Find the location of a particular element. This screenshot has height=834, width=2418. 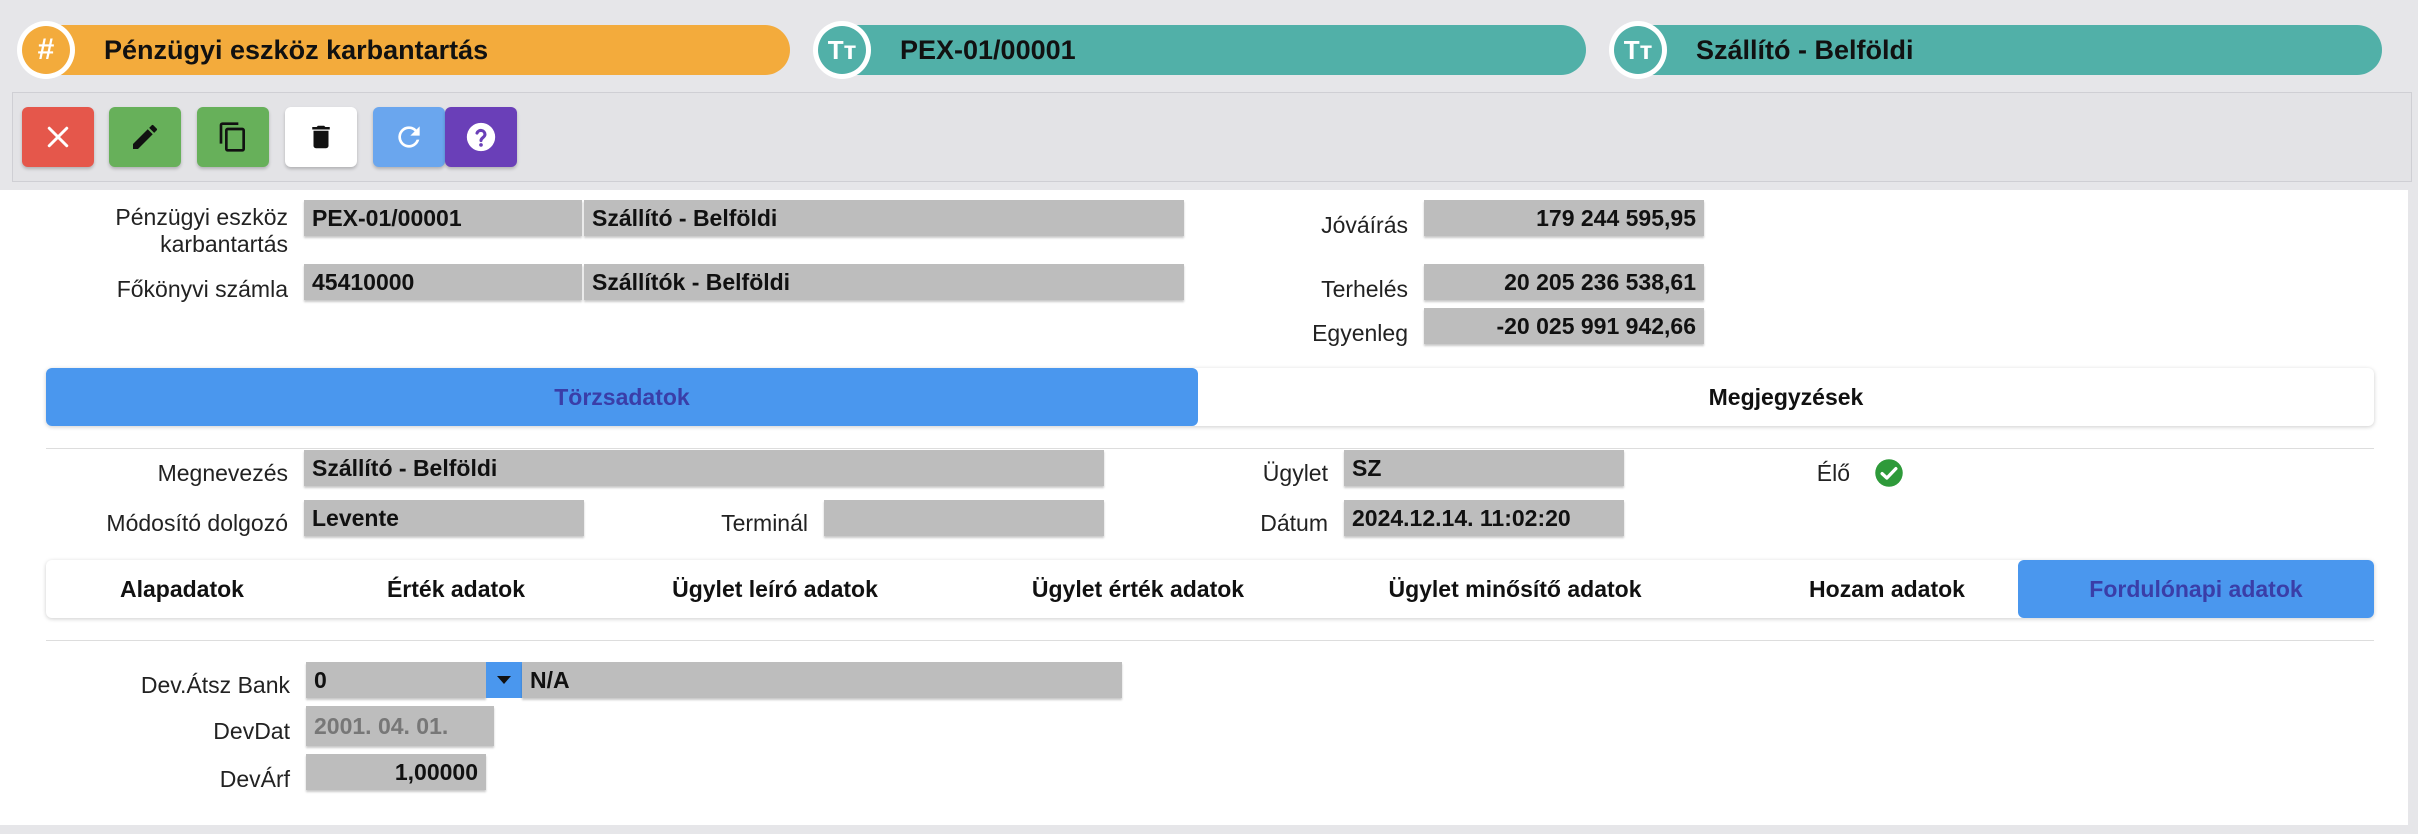

module-title: Pénzügyi eszköz karbantartás is located at coordinates (296, 50).